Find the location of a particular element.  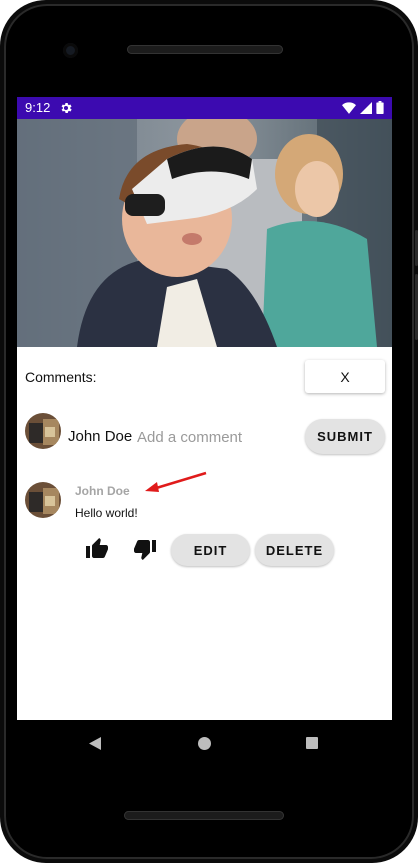

composer-avatar is located at coordinates (43, 431).